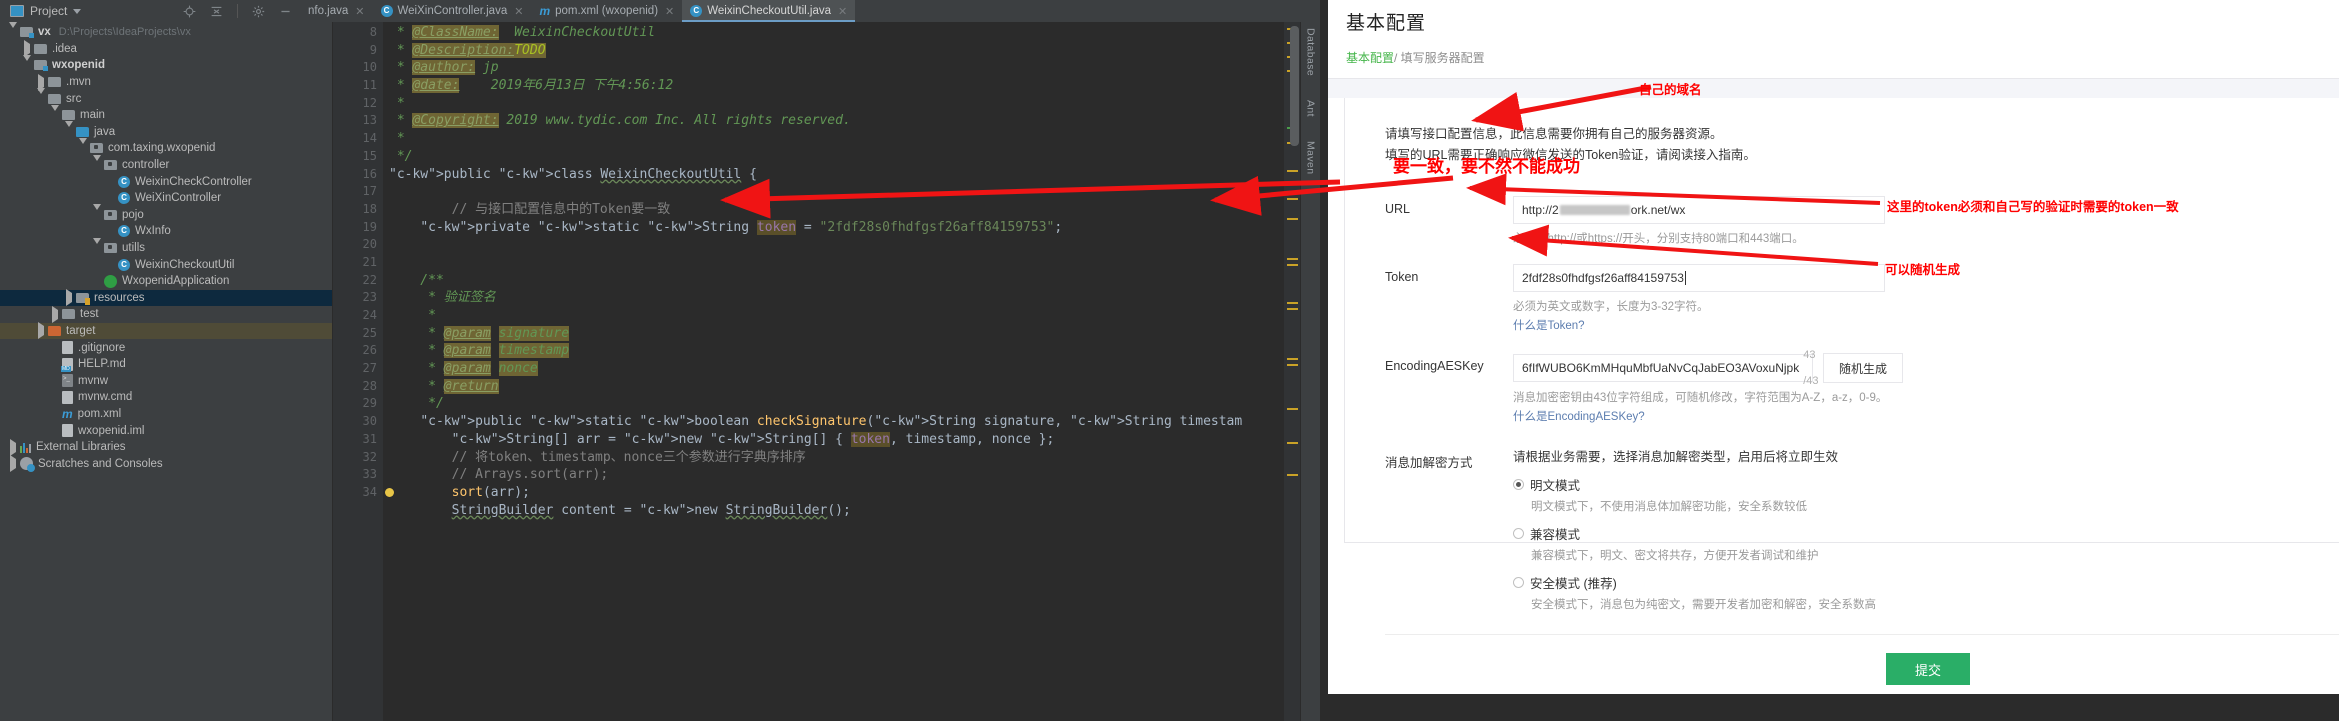 Image resolution: width=2339 pixels, height=721 pixels. I want to click on tree-item-idea: .idea, so click(166, 49).